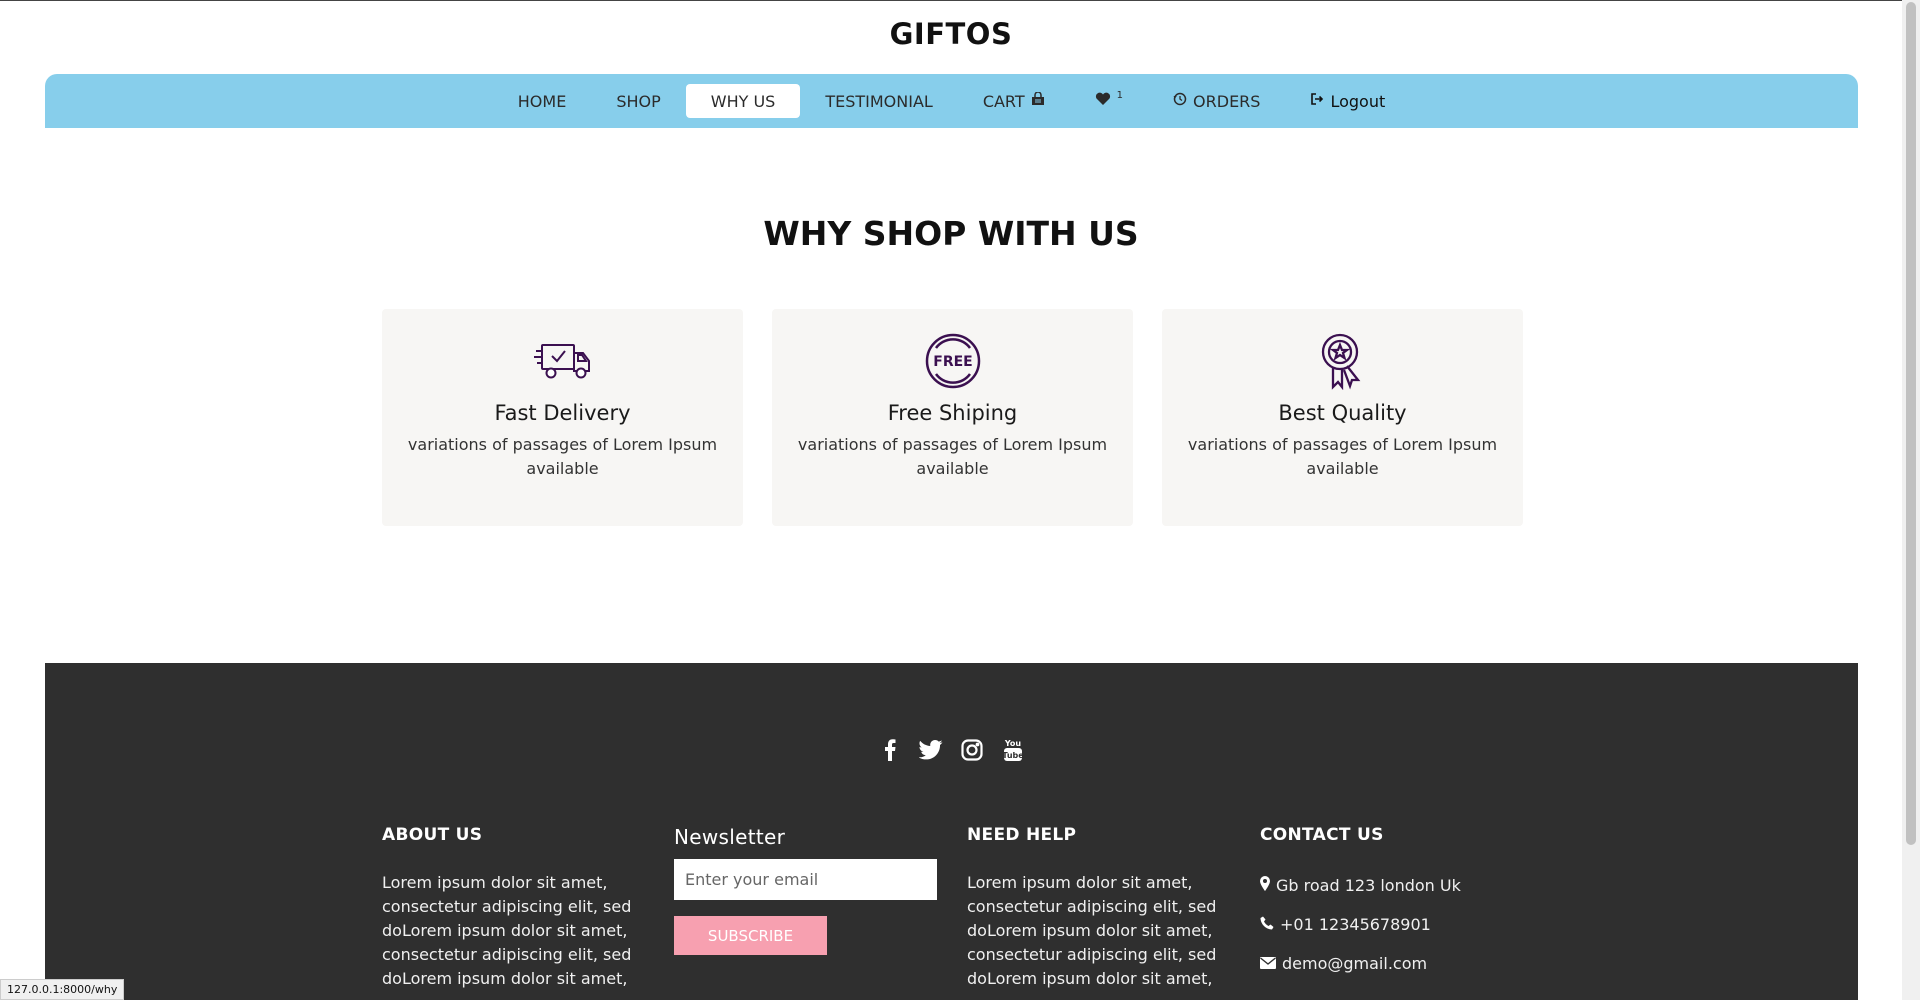 This screenshot has height=1000, width=1920. Describe the element at coordinates (1355, 924) in the screenshot. I see `contact-phone-text: +01 12345678901` at that location.